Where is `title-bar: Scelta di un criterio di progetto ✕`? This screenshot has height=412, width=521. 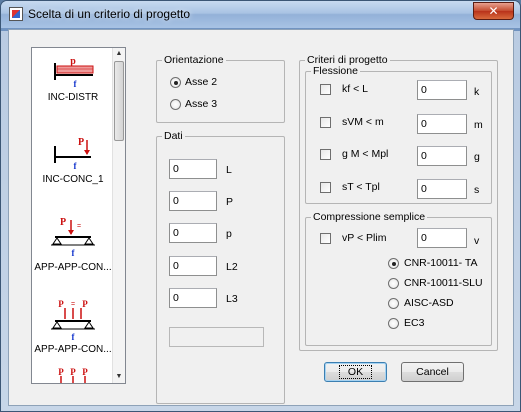 title-bar: Scelta di un criterio di progetto ✕ is located at coordinates (260, 14).